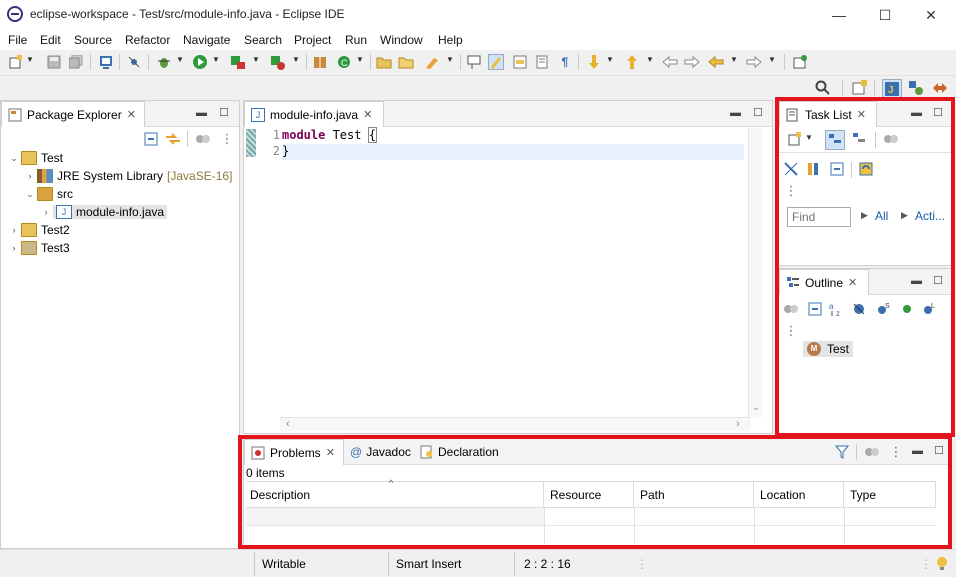 This screenshot has height=577, width=956. Describe the element at coordinates (885, 15) in the screenshot. I see `maximize-button: ☐` at that location.